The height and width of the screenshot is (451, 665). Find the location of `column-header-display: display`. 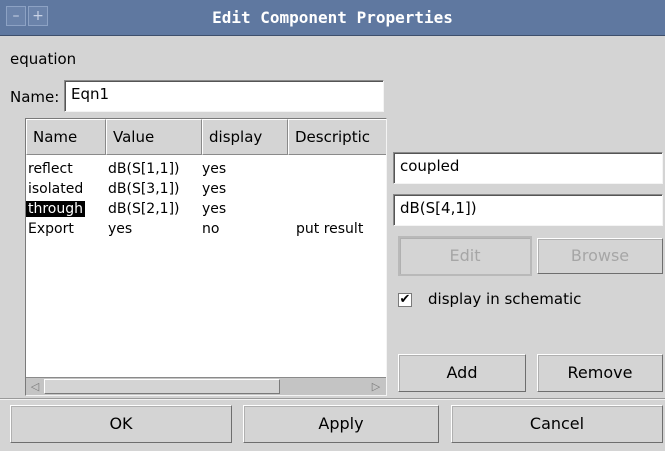

column-header-display: display is located at coordinates (245, 137).